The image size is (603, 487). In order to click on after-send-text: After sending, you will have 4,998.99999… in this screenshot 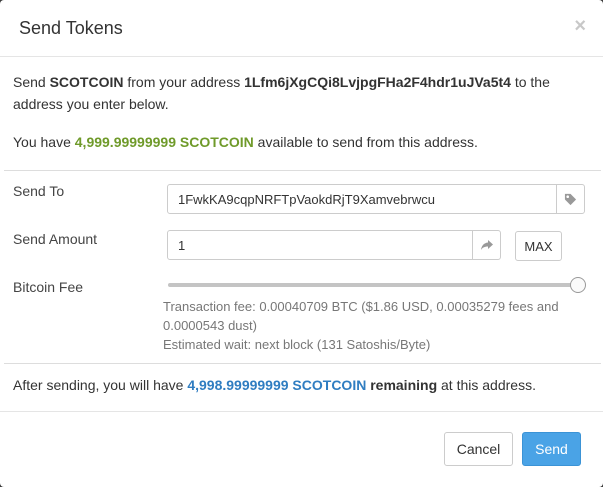, I will do `click(274, 385)`.